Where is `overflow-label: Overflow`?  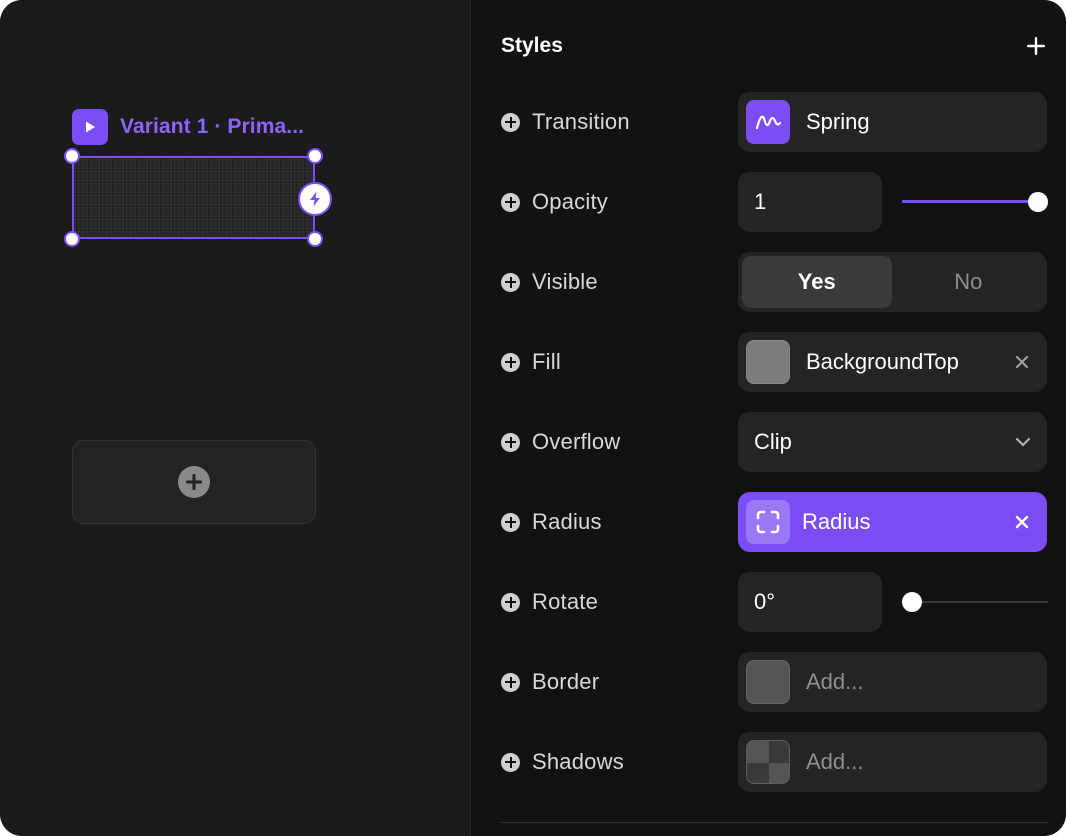
overflow-label: Overflow is located at coordinates (619, 442).